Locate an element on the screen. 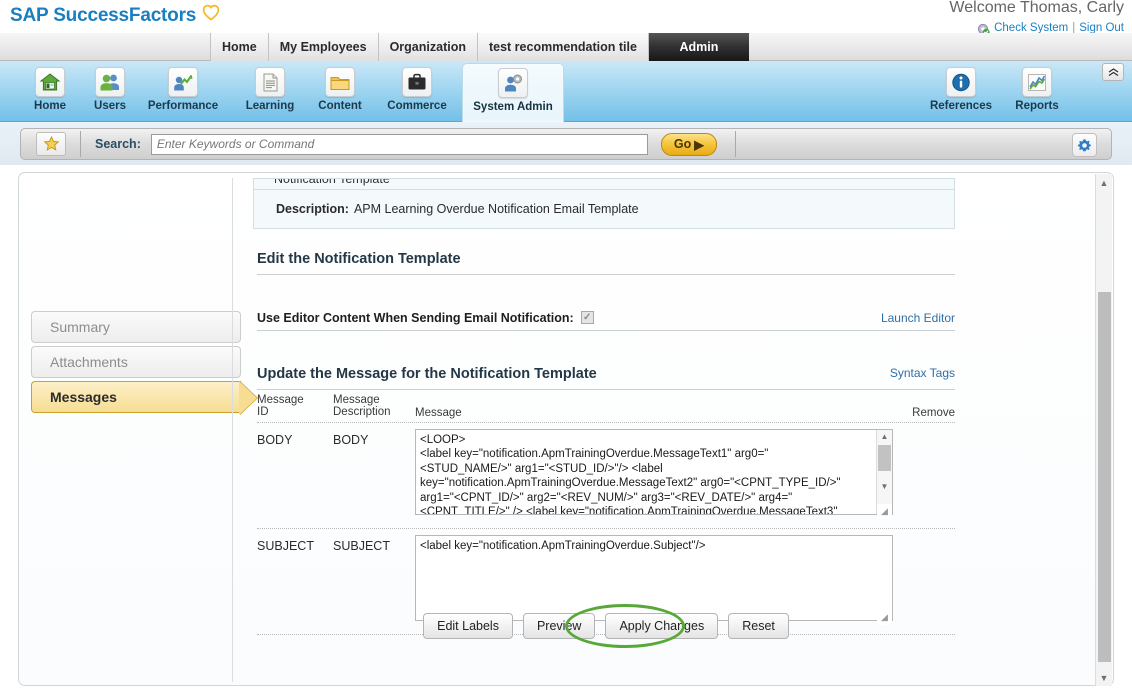 Image resolution: width=1132 pixels, height=699 pixels. message-textarea-subject is located at coordinates (654, 578).